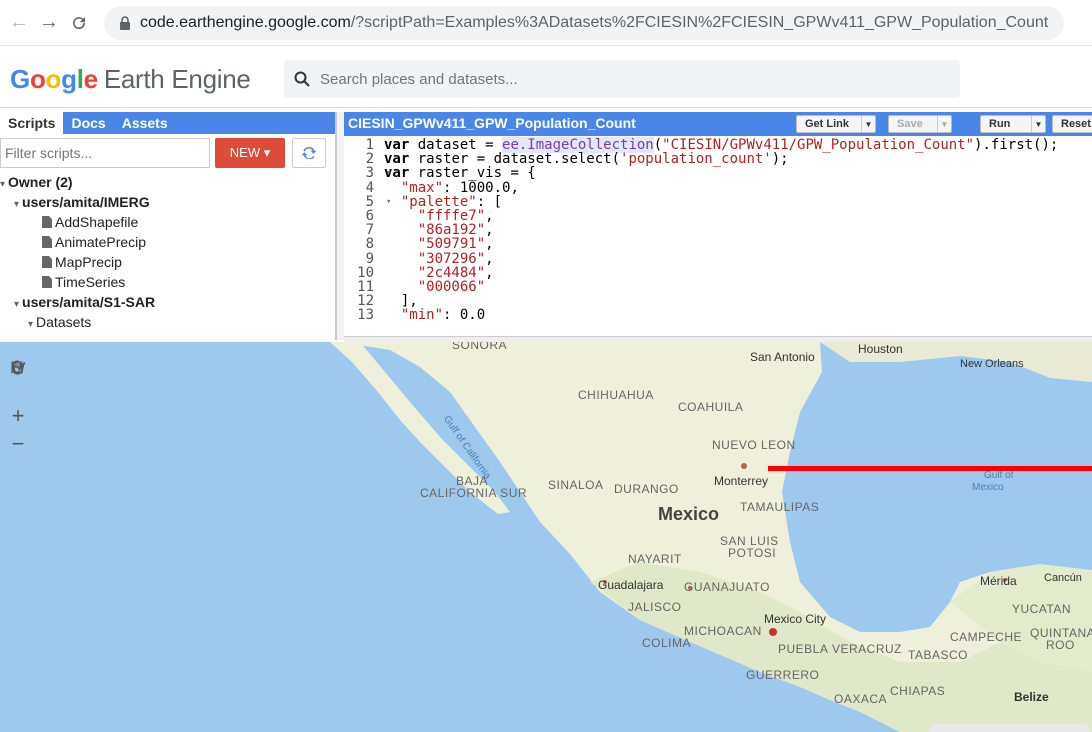 This screenshot has height=732, width=1092. I want to click on polygon-icon, so click(55, 369).